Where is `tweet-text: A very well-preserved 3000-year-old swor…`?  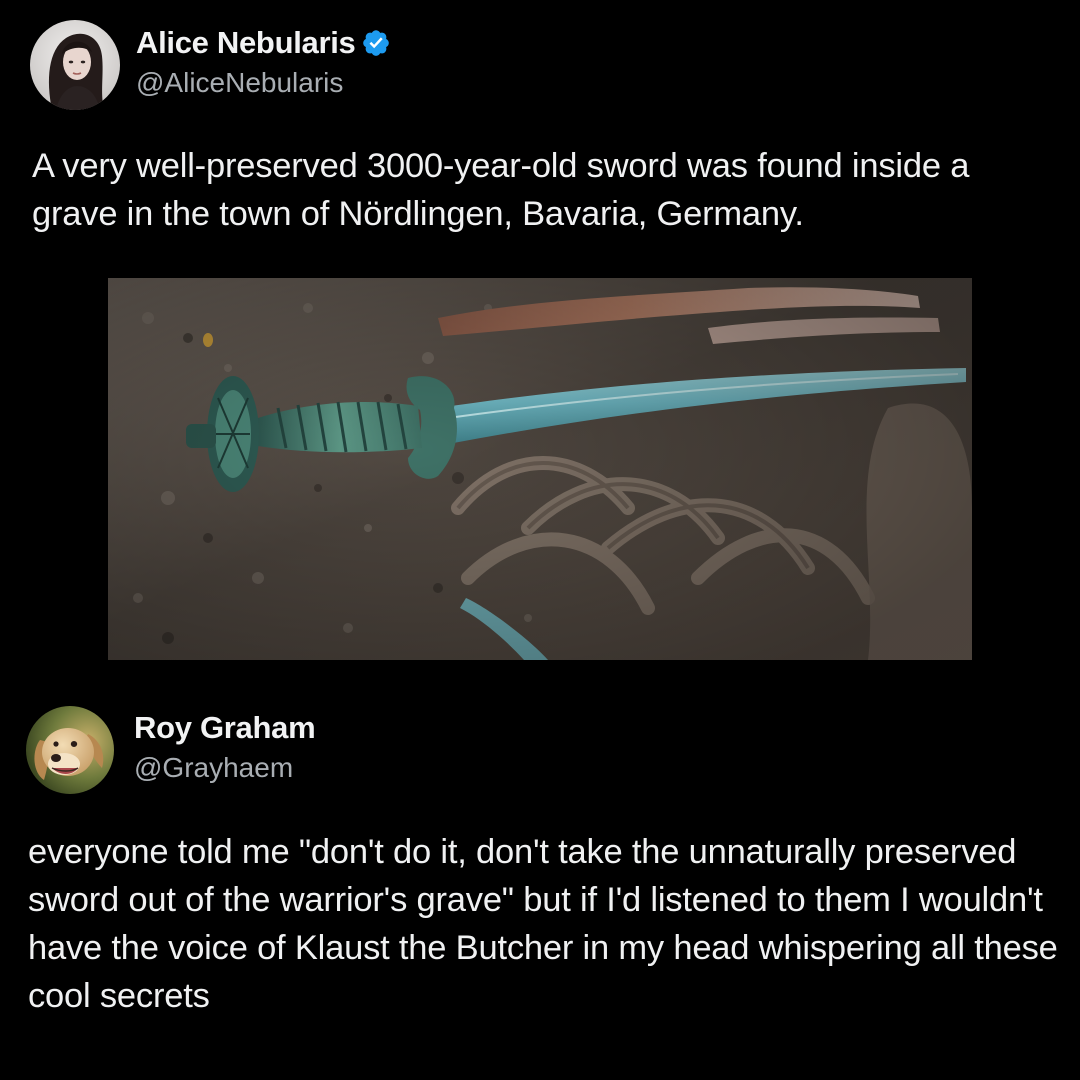 tweet-text: A very well-preserved 3000-year-old swor… is located at coordinates (501, 190).